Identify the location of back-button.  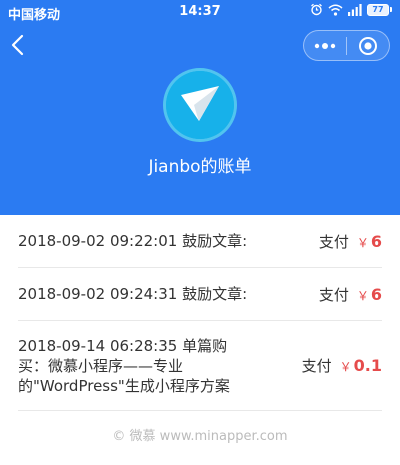
(19, 45).